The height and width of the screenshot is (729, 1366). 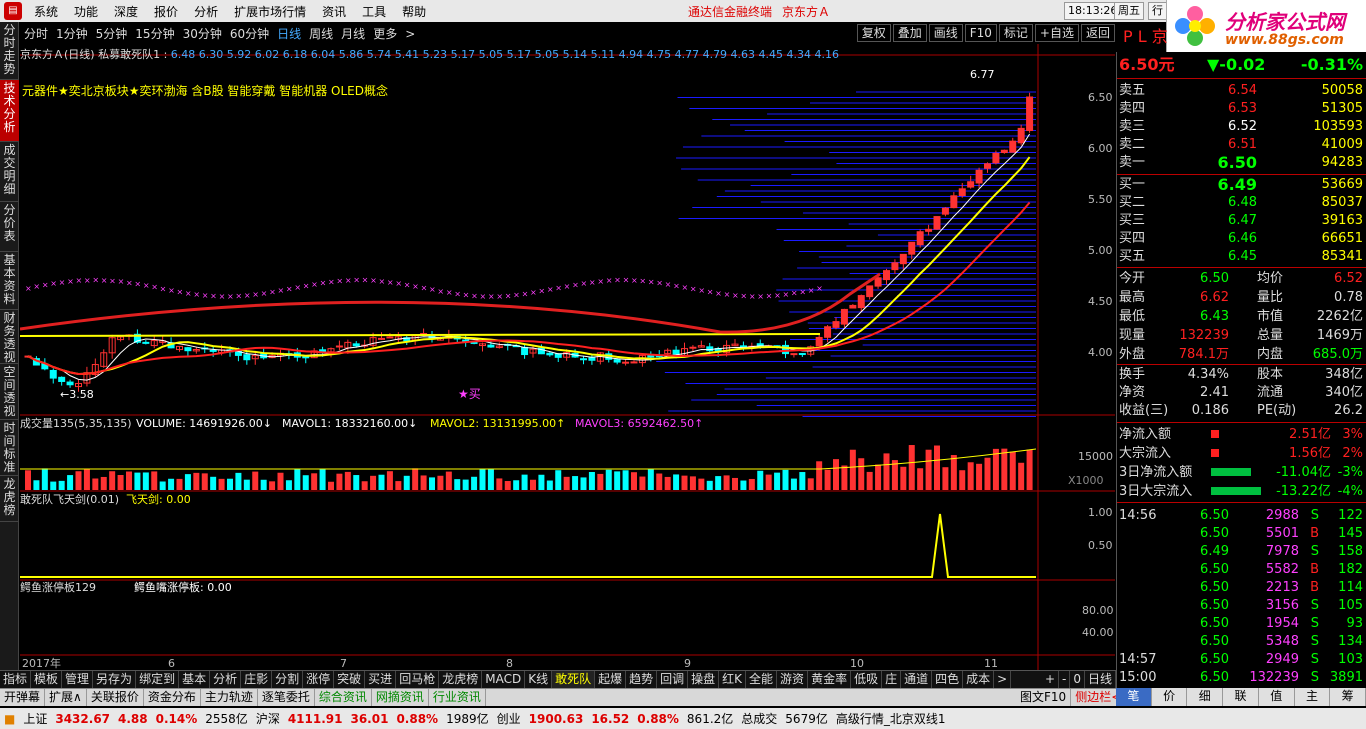 What do you see at coordinates (9, 392) in the screenshot?
I see `tab-space: 空间透视` at bounding box center [9, 392].